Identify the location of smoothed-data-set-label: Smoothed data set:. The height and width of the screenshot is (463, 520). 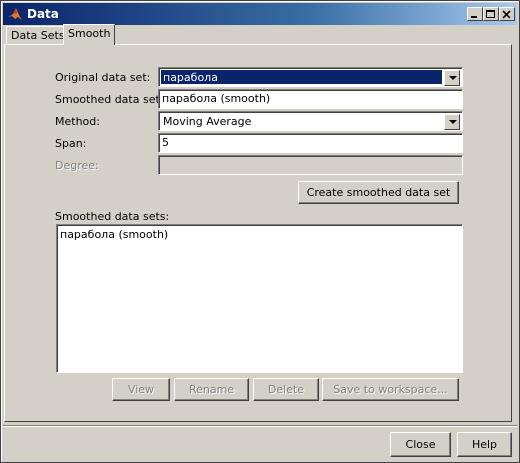
(109, 99).